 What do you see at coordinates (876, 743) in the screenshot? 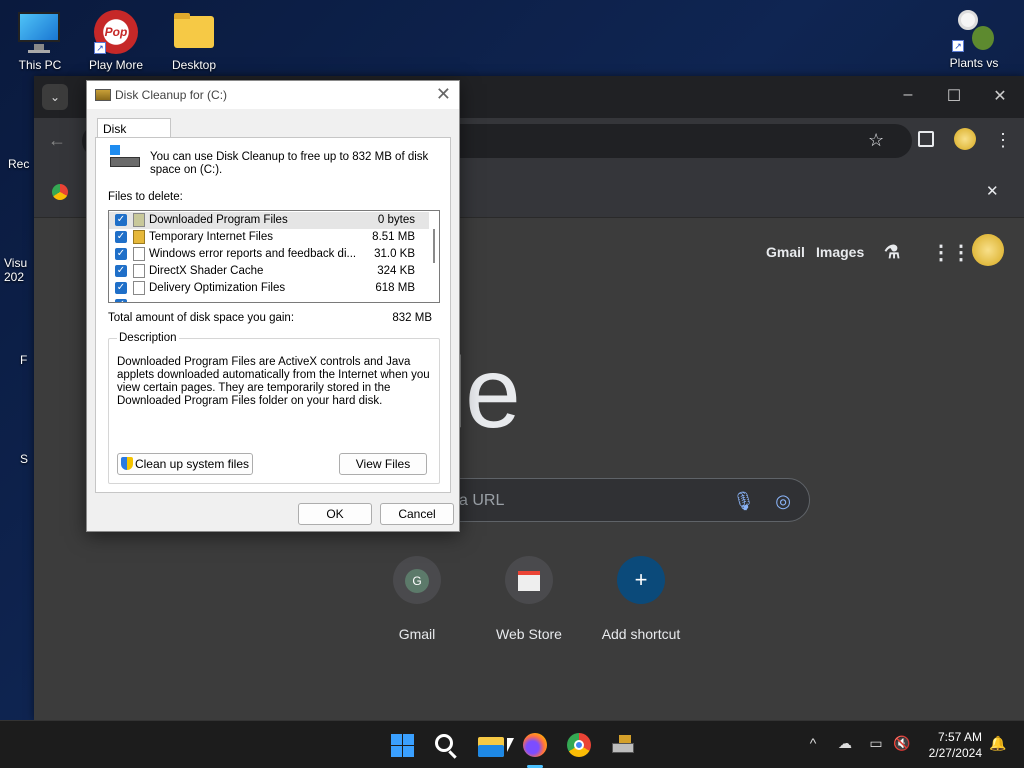
I see `network-icon: ▭` at bounding box center [876, 743].